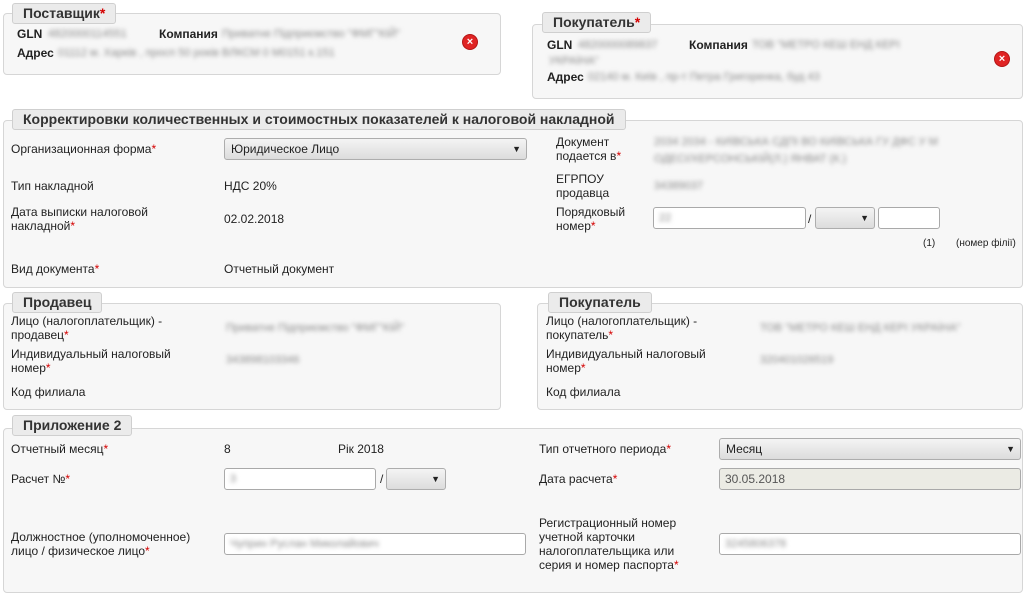 The width and height of the screenshot is (1023, 593). Describe the element at coordinates (560, 45) in the screenshot. I see `buyer-gln-label: GLN` at that location.